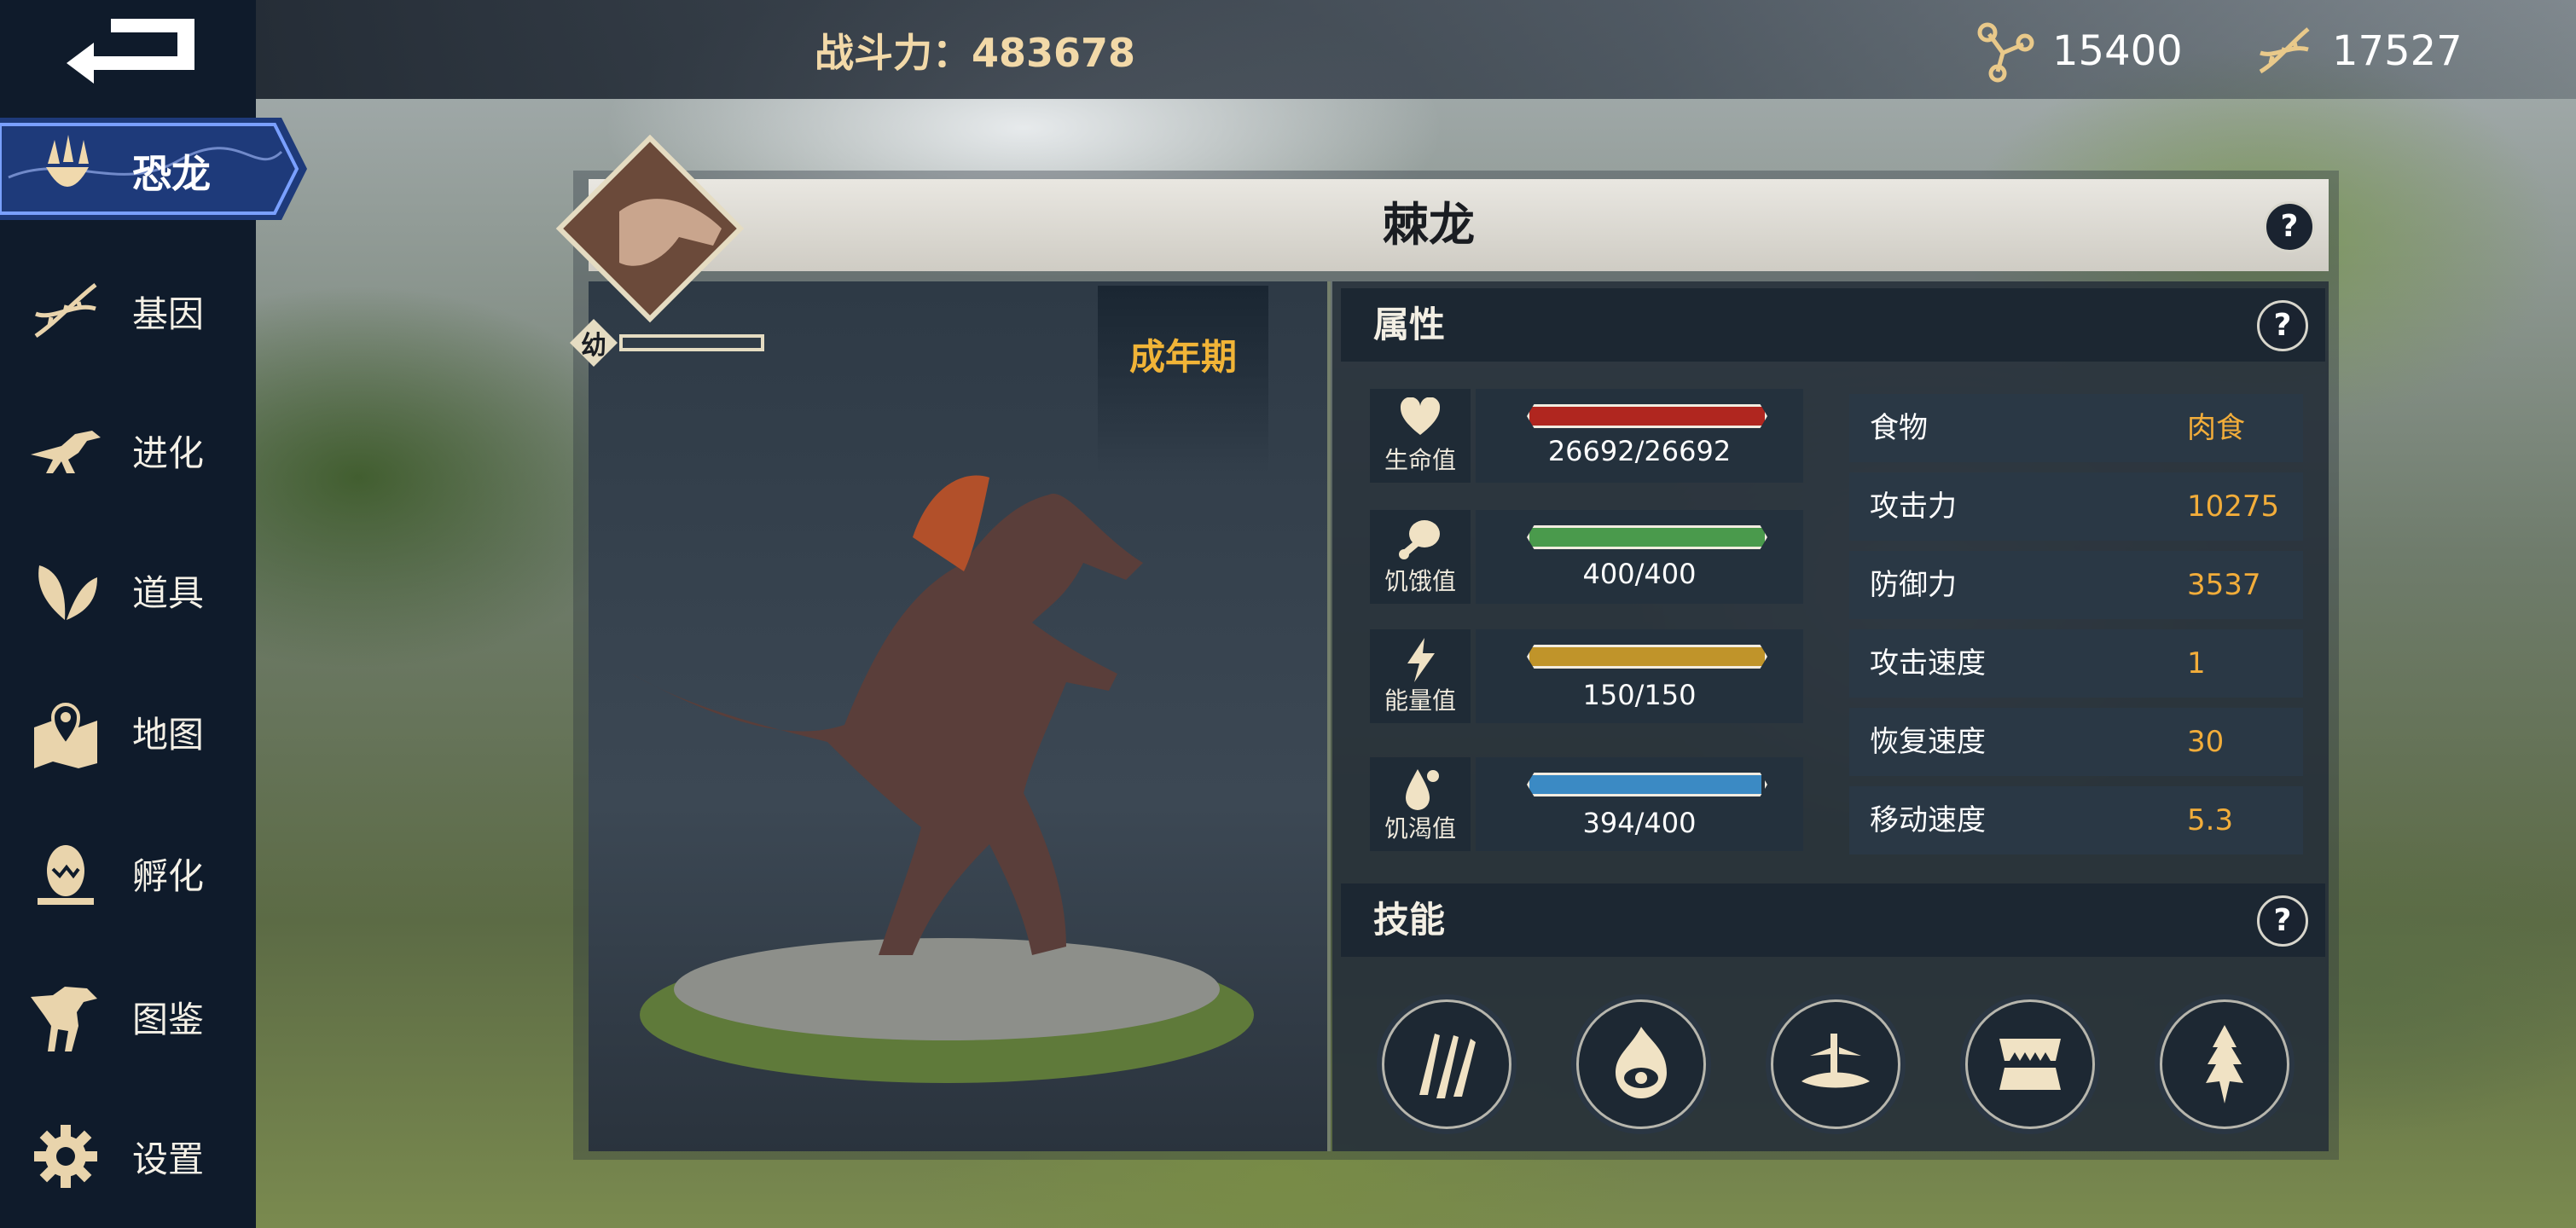  I want to click on vital-value: 150/150, so click(1639, 695).